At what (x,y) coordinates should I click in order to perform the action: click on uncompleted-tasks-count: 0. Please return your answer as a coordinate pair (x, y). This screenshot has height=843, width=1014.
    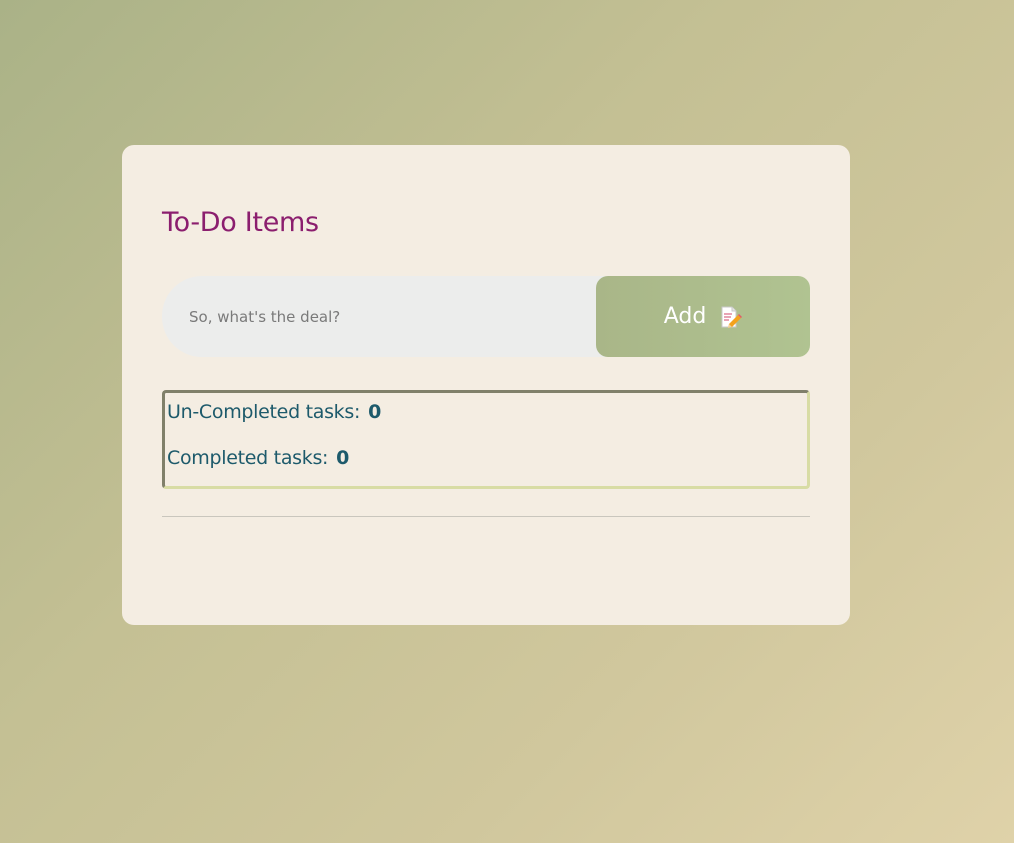
    Looking at the image, I should click on (374, 412).